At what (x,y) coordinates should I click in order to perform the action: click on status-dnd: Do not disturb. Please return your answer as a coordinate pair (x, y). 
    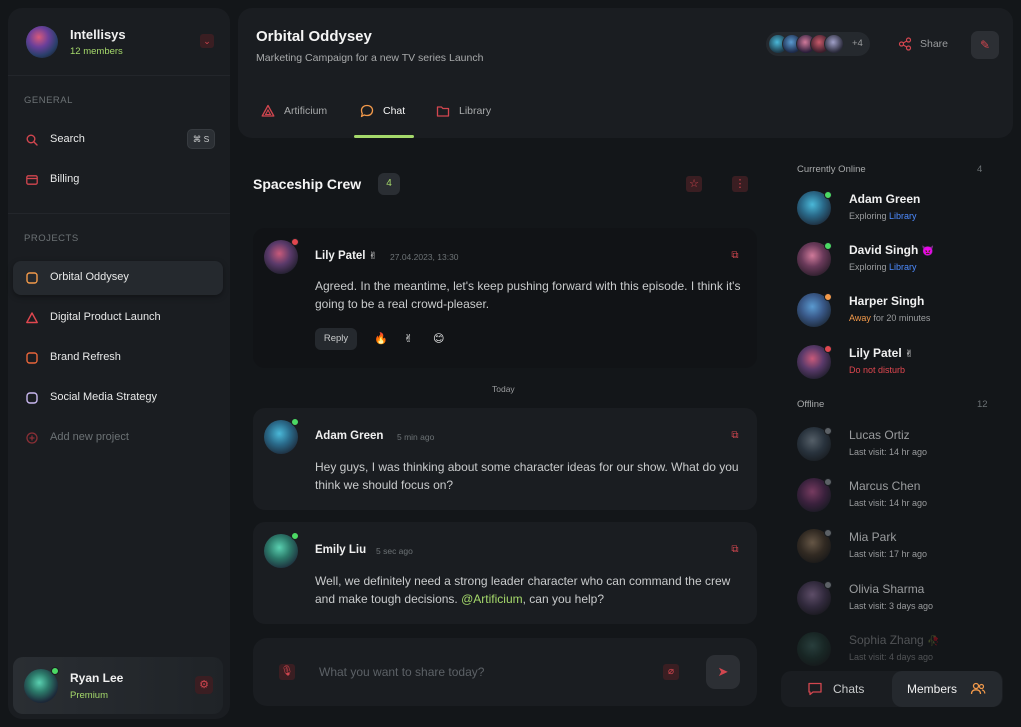
    Looking at the image, I should click on (877, 370).